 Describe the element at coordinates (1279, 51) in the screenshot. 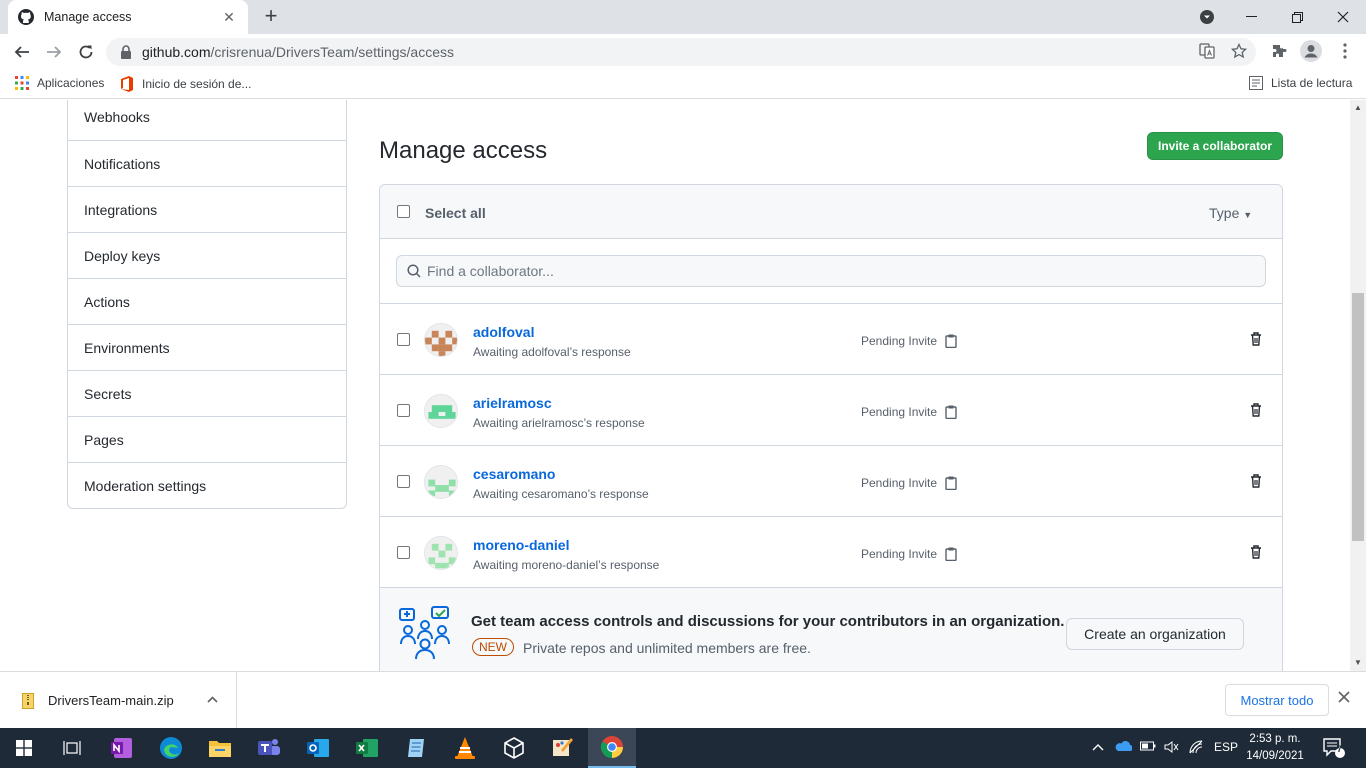

I see `extensions-icon` at that location.